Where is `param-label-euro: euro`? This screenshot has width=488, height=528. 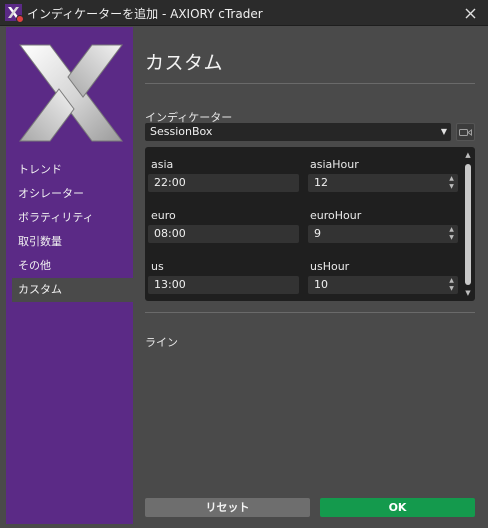
param-label-euro: euro is located at coordinates (163, 215).